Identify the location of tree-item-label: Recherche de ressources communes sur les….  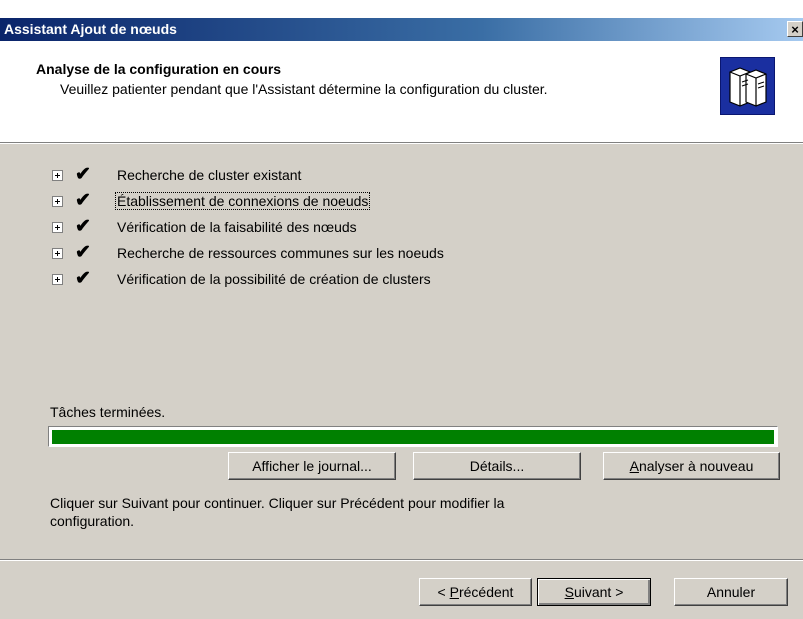
(280, 253).